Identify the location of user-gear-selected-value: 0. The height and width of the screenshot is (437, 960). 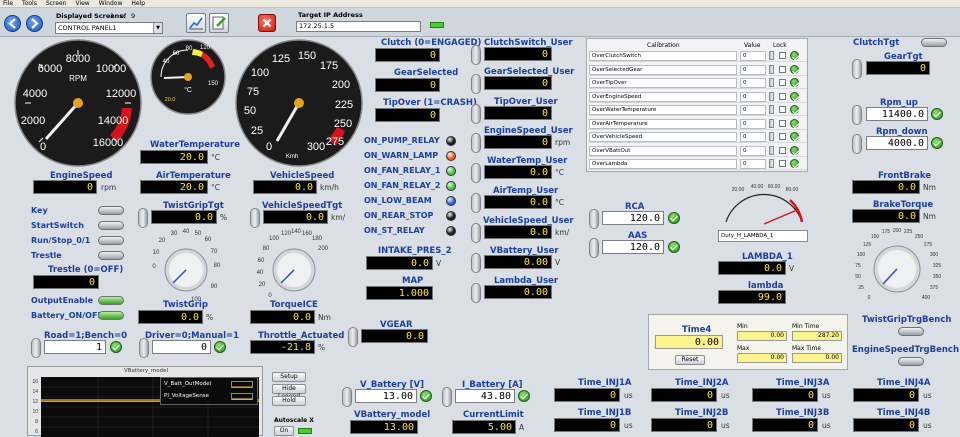
(518, 83).